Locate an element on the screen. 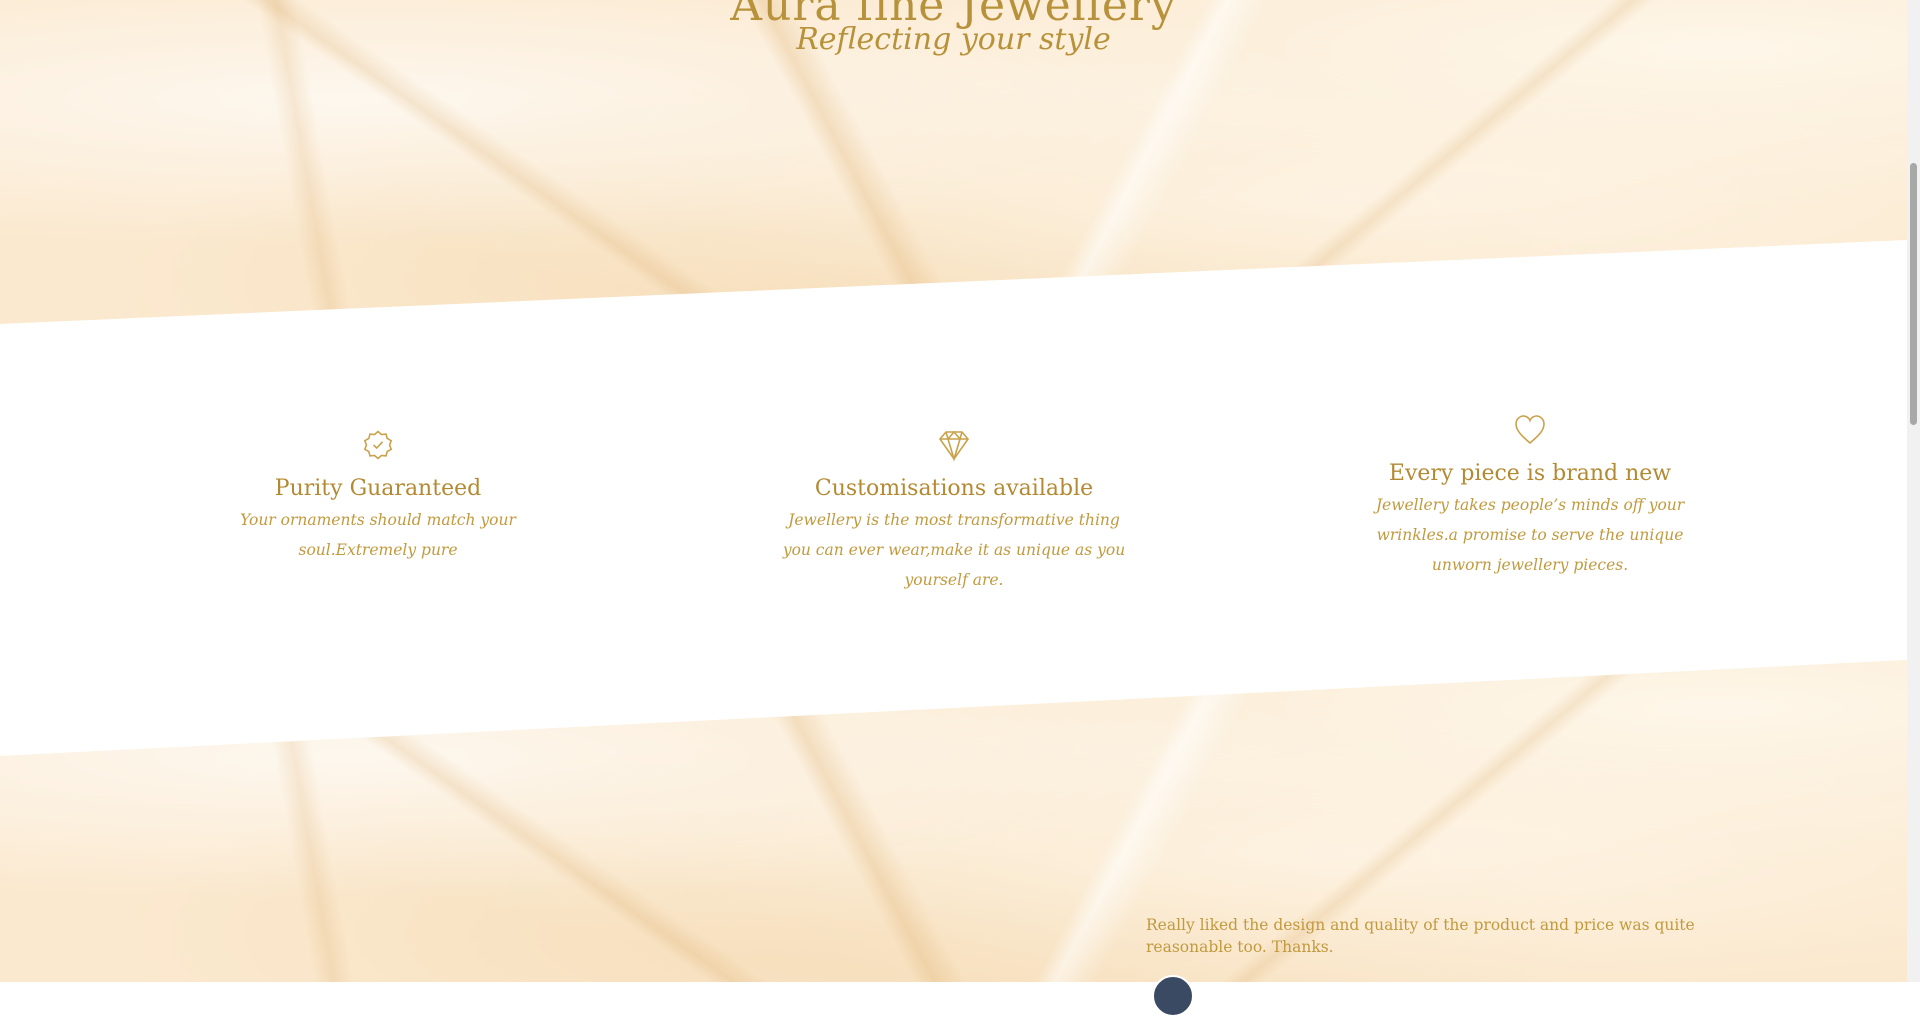 The width and height of the screenshot is (1920, 1017). feature-title: Purity Guaranteed is located at coordinates (378, 488).